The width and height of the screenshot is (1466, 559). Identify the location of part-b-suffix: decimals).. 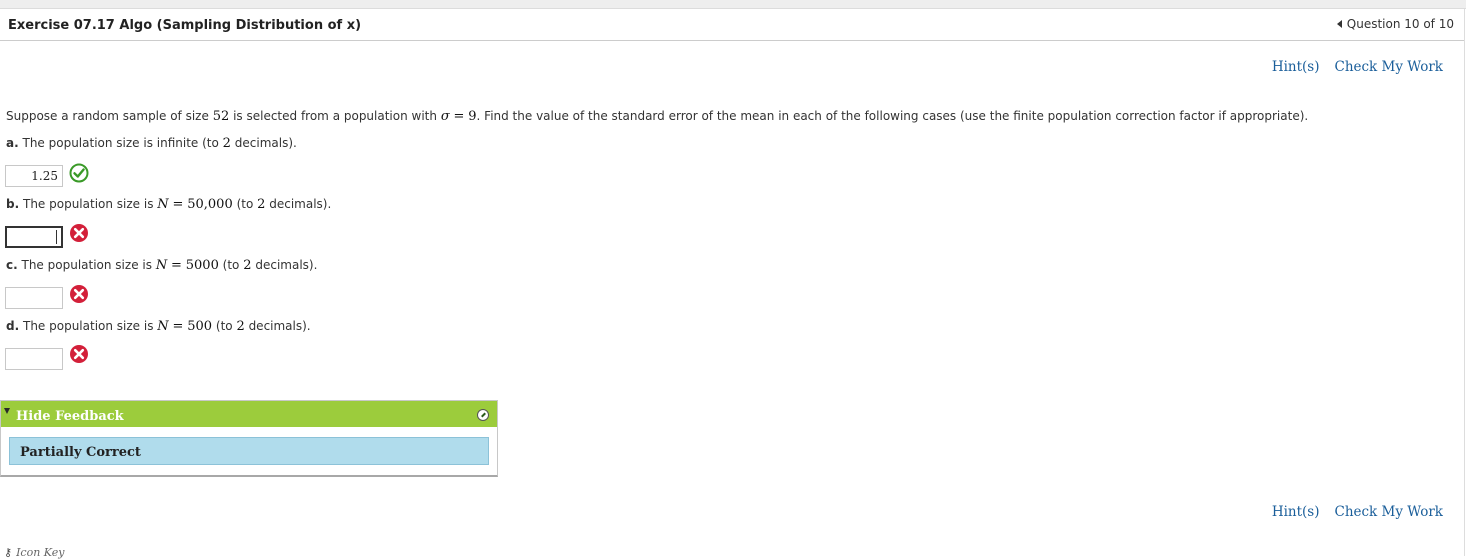
(300, 204).